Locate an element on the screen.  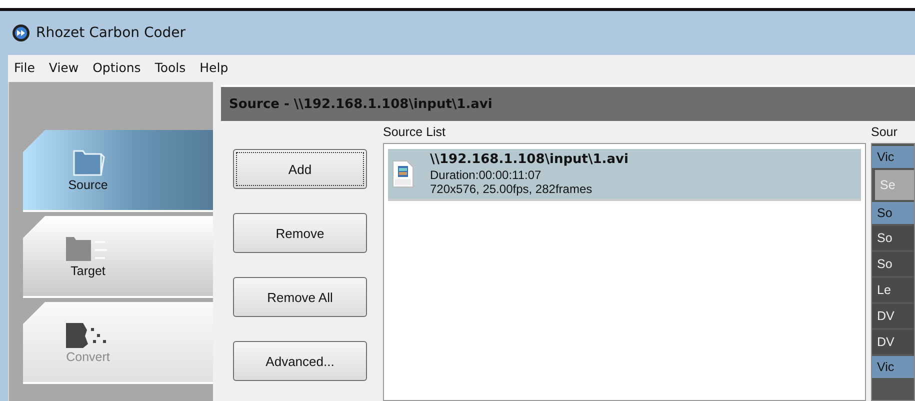
sidebar-tab: Target is located at coordinates (118, 257).